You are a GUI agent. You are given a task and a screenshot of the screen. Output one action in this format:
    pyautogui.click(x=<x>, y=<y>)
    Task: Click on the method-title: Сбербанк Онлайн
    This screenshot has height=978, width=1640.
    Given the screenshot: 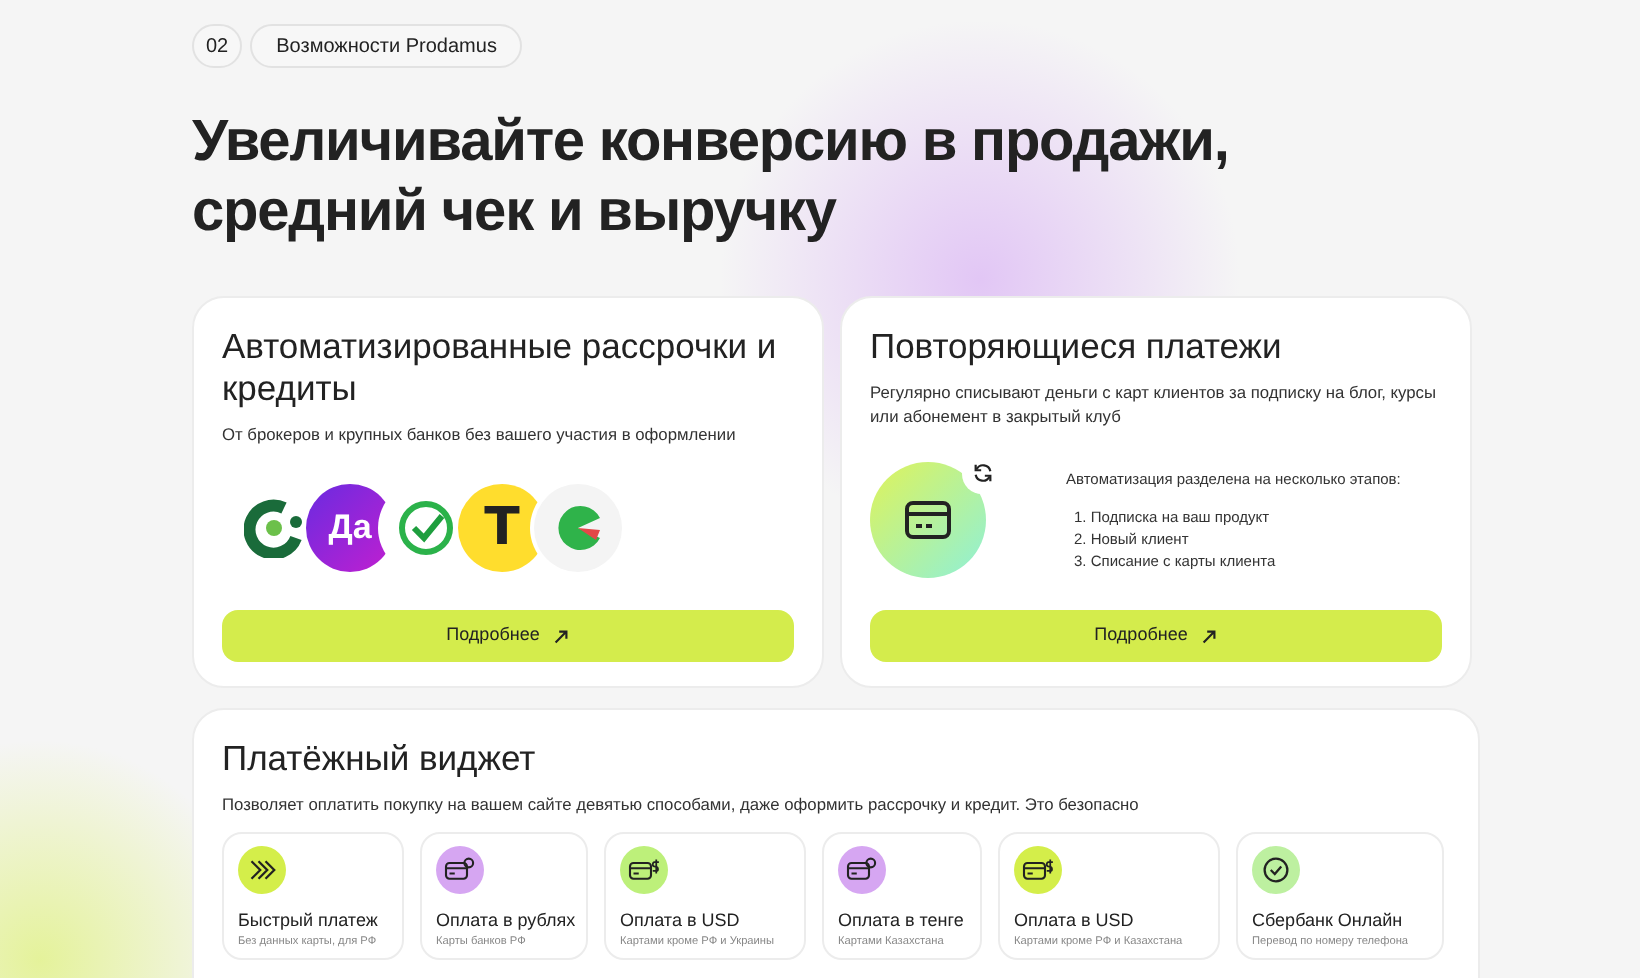 What is the action you would take?
    pyautogui.click(x=1328, y=921)
    